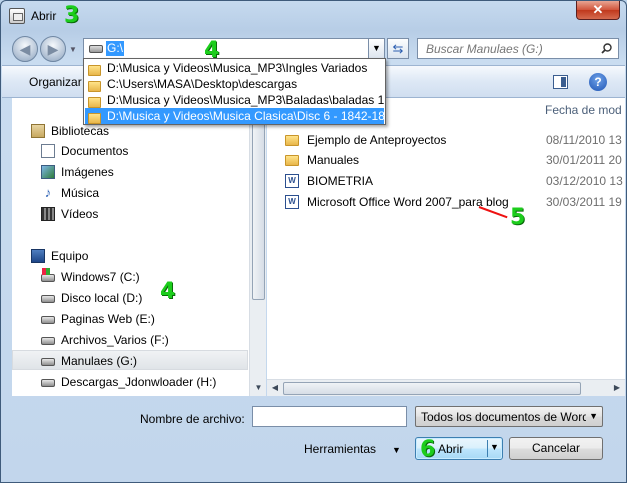 The height and width of the screenshot is (483, 627). What do you see at coordinates (80, 193) in the screenshot?
I see `nav-label: Música` at bounding box center [80, 193].